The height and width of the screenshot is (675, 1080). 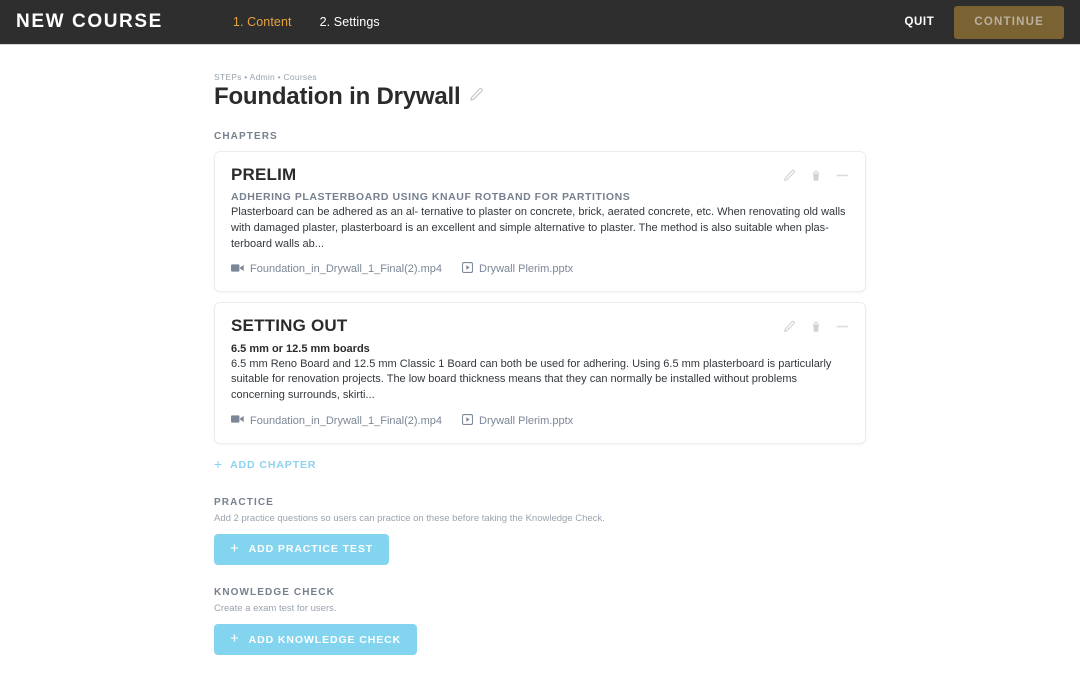 I want to click on page-title-row: Foundation in Drywall, so click(x=540, y=97).